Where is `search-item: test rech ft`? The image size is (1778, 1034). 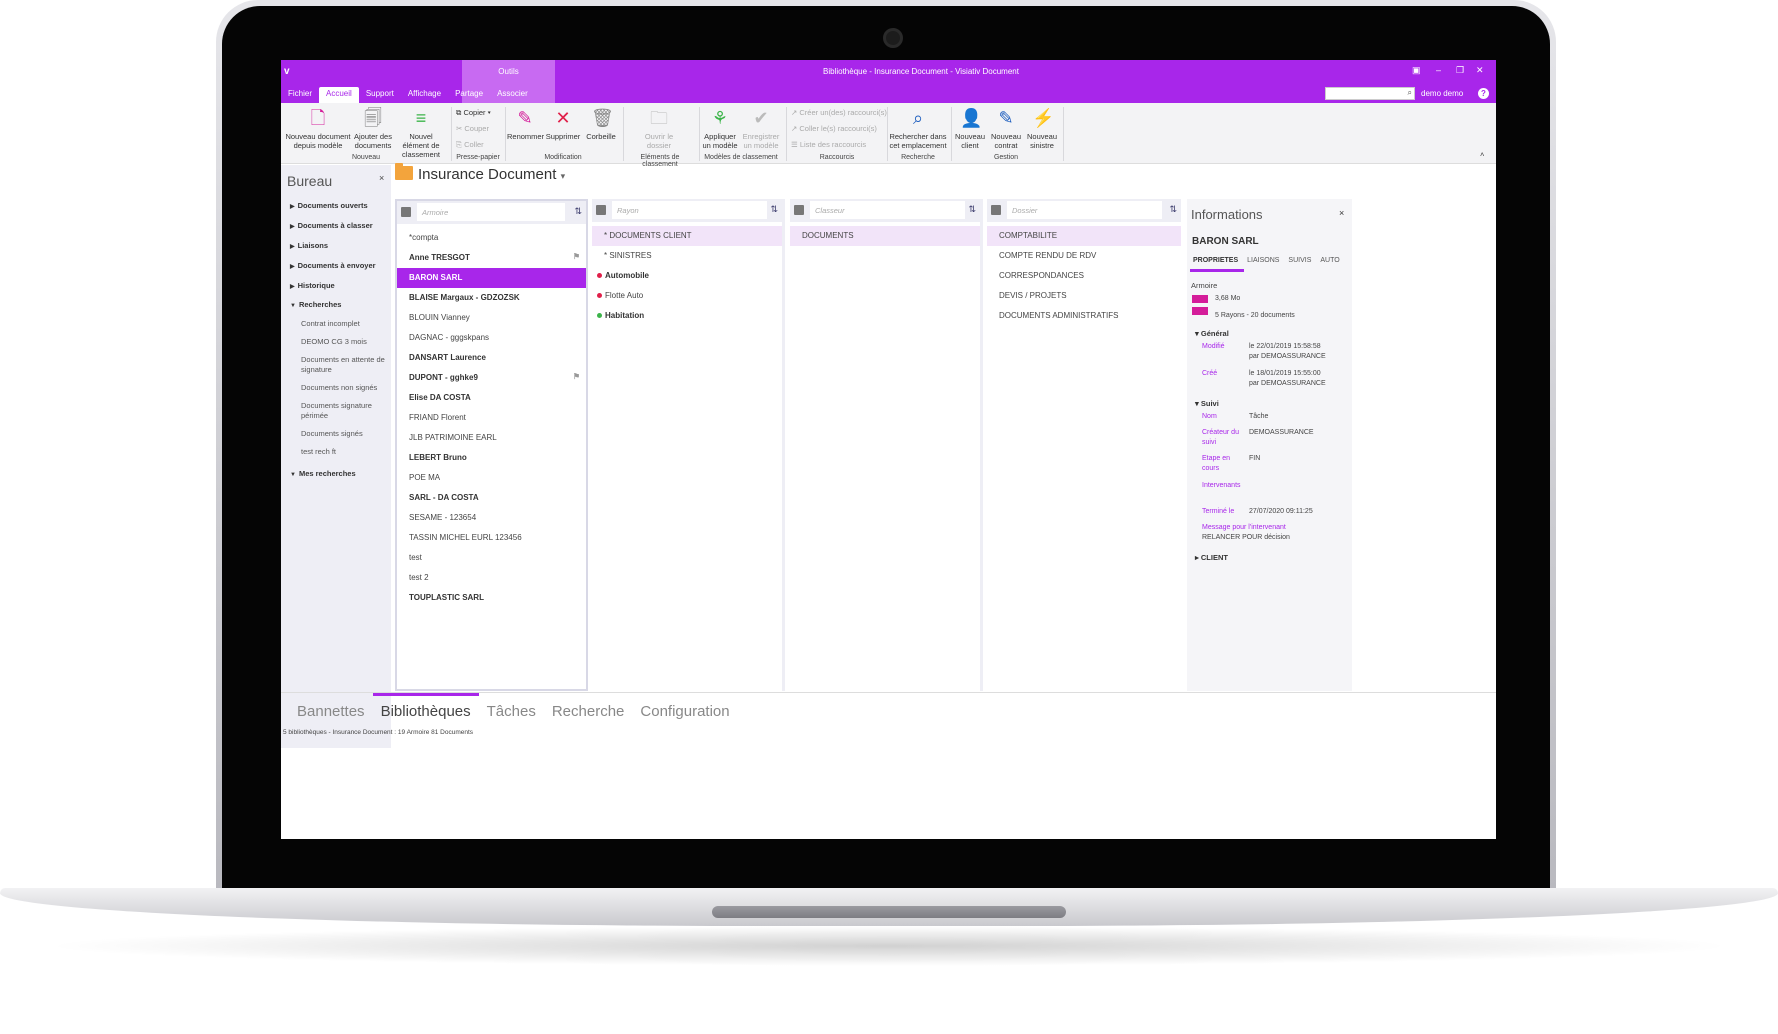 search-item: test rech ft is located at coordinates (343, 452).